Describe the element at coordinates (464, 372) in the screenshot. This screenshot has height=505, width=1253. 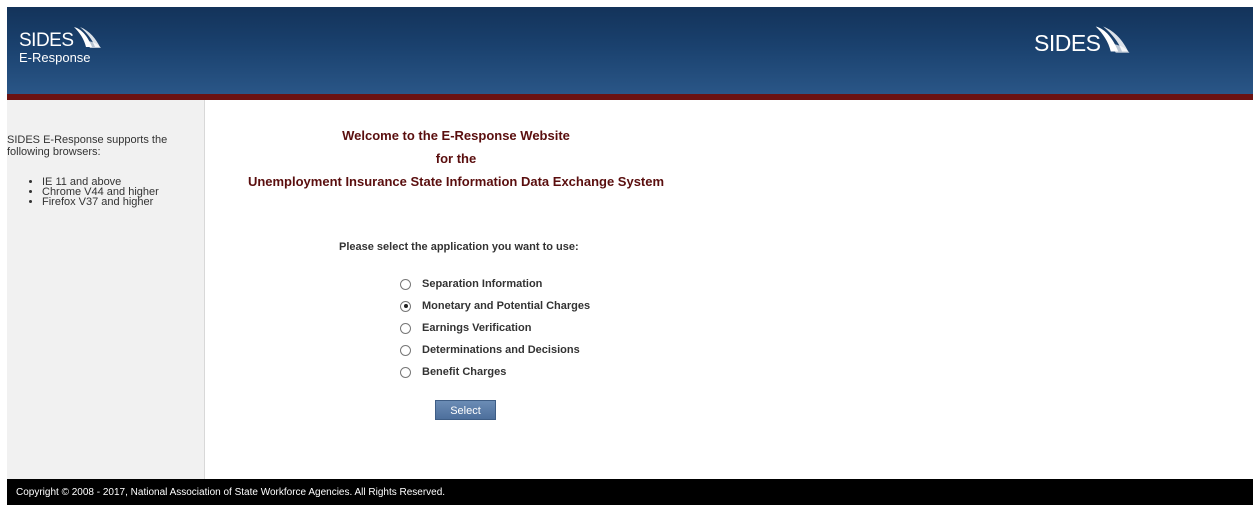
I see `option-label: Benefit Charges` at that location.